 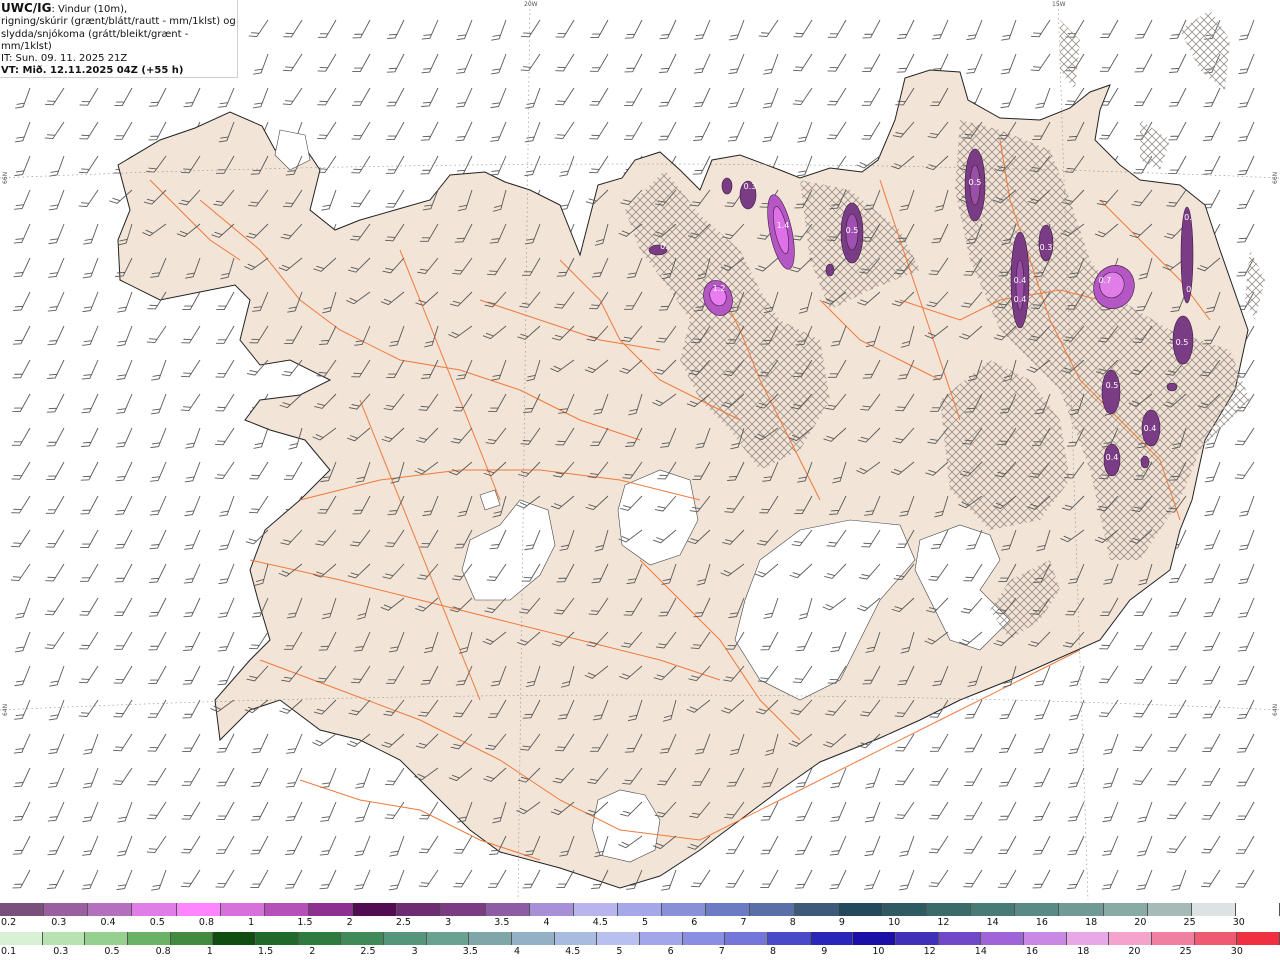 I want to click on legend-tick-label: 4.5, so click(x=600, y=922).